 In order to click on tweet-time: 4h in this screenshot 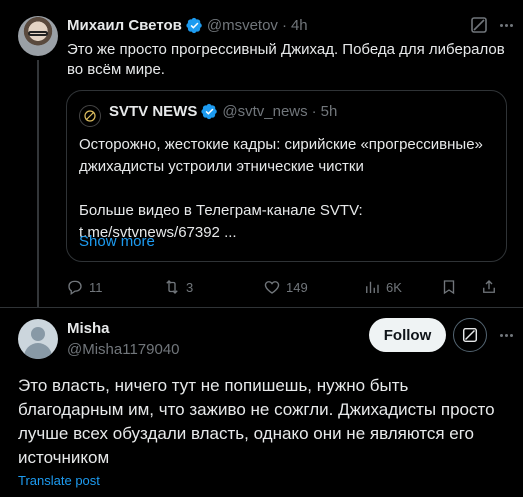, I will do `click(299, 25)`.